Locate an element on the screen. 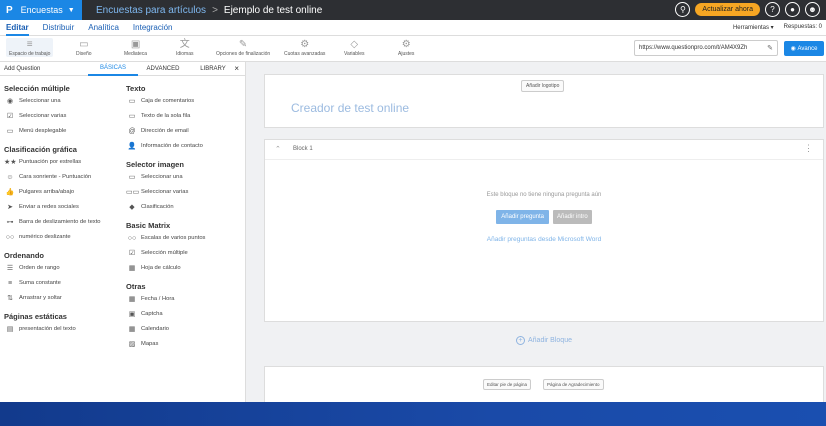 This screenshot has width=826, height=426. app-name: Encuestas is located at coordinates (41, 10).